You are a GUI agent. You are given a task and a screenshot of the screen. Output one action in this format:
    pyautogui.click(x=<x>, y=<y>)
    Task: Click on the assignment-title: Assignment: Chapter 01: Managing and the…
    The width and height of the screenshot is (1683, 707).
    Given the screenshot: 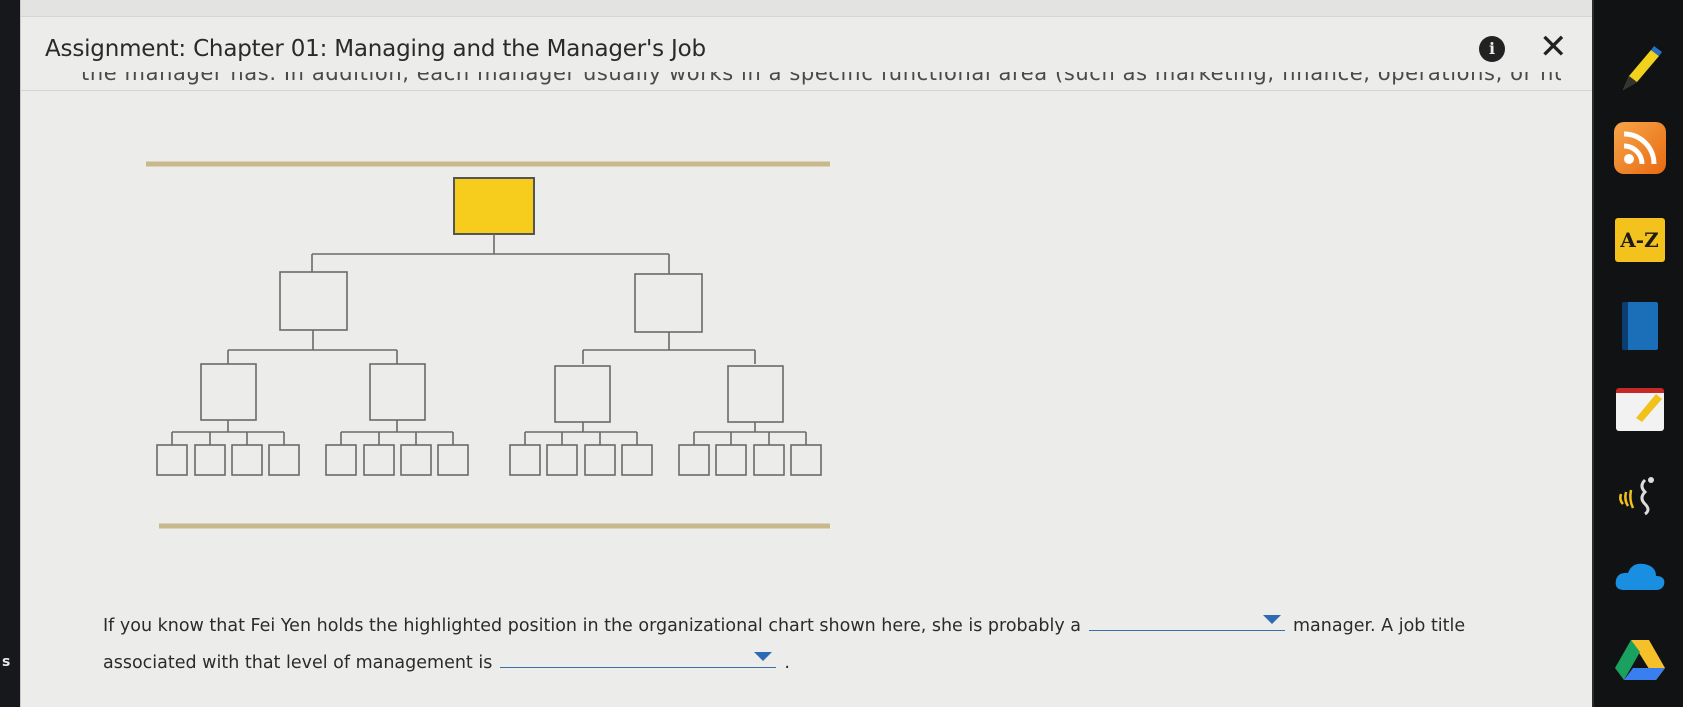 What is the action you would take?
    pyautogui.click(x=375, y=49)
    